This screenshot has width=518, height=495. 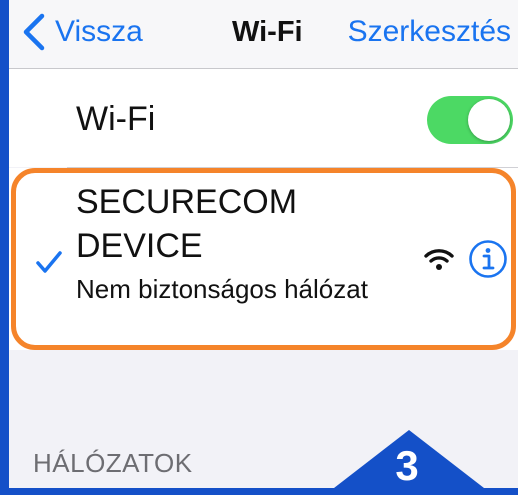 What do you see at coordinates (267, 32) in the screenshot?
I see `page-title: Wi-Fi` at bounding box center [267, 32].